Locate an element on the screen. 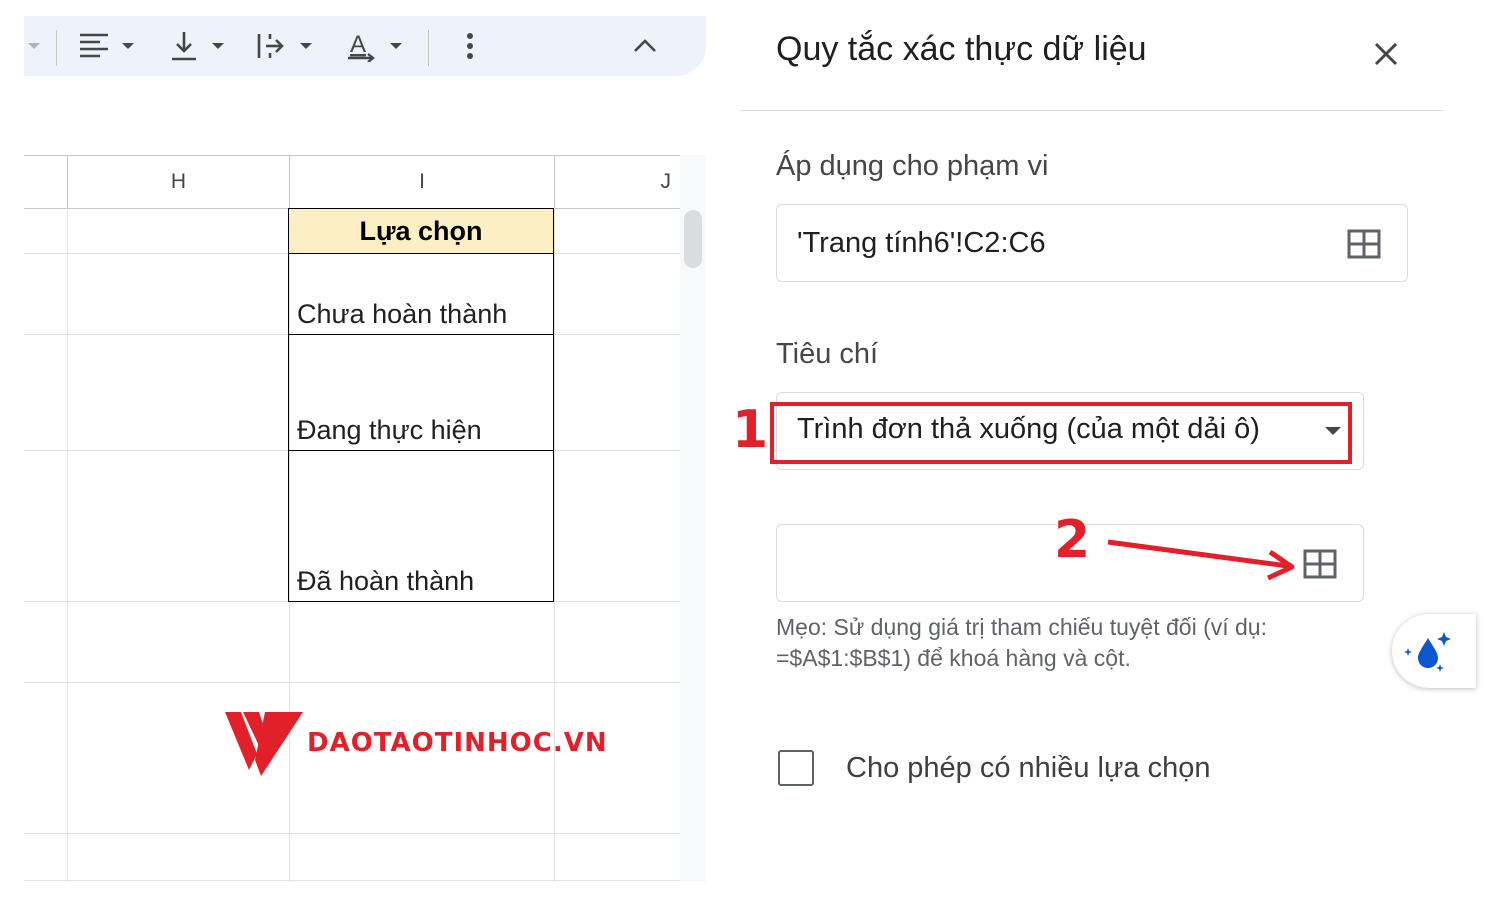 The width and height of the screenshot is (1500, 900). horizontal-align-button is located at coordinates (106, 46).